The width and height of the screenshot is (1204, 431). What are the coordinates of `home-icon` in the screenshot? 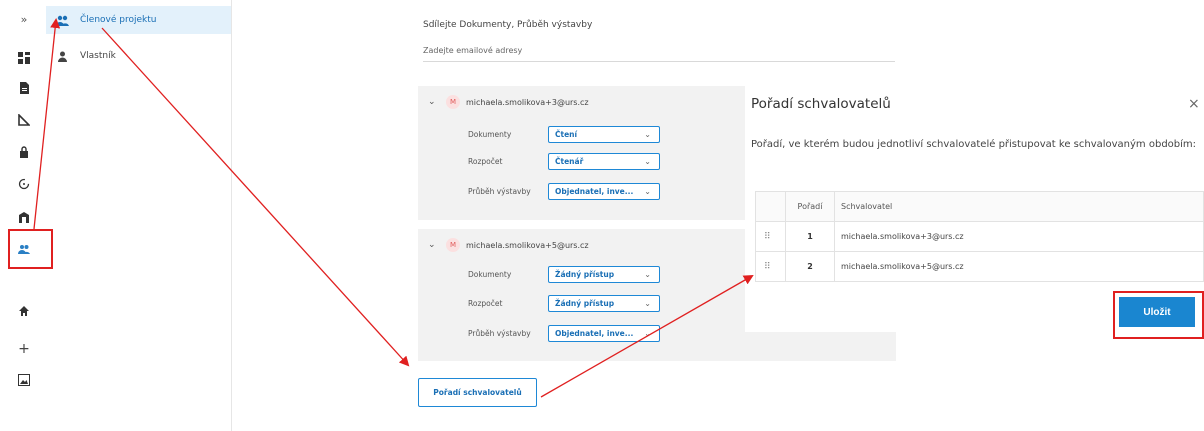 It's located at (24, 311).